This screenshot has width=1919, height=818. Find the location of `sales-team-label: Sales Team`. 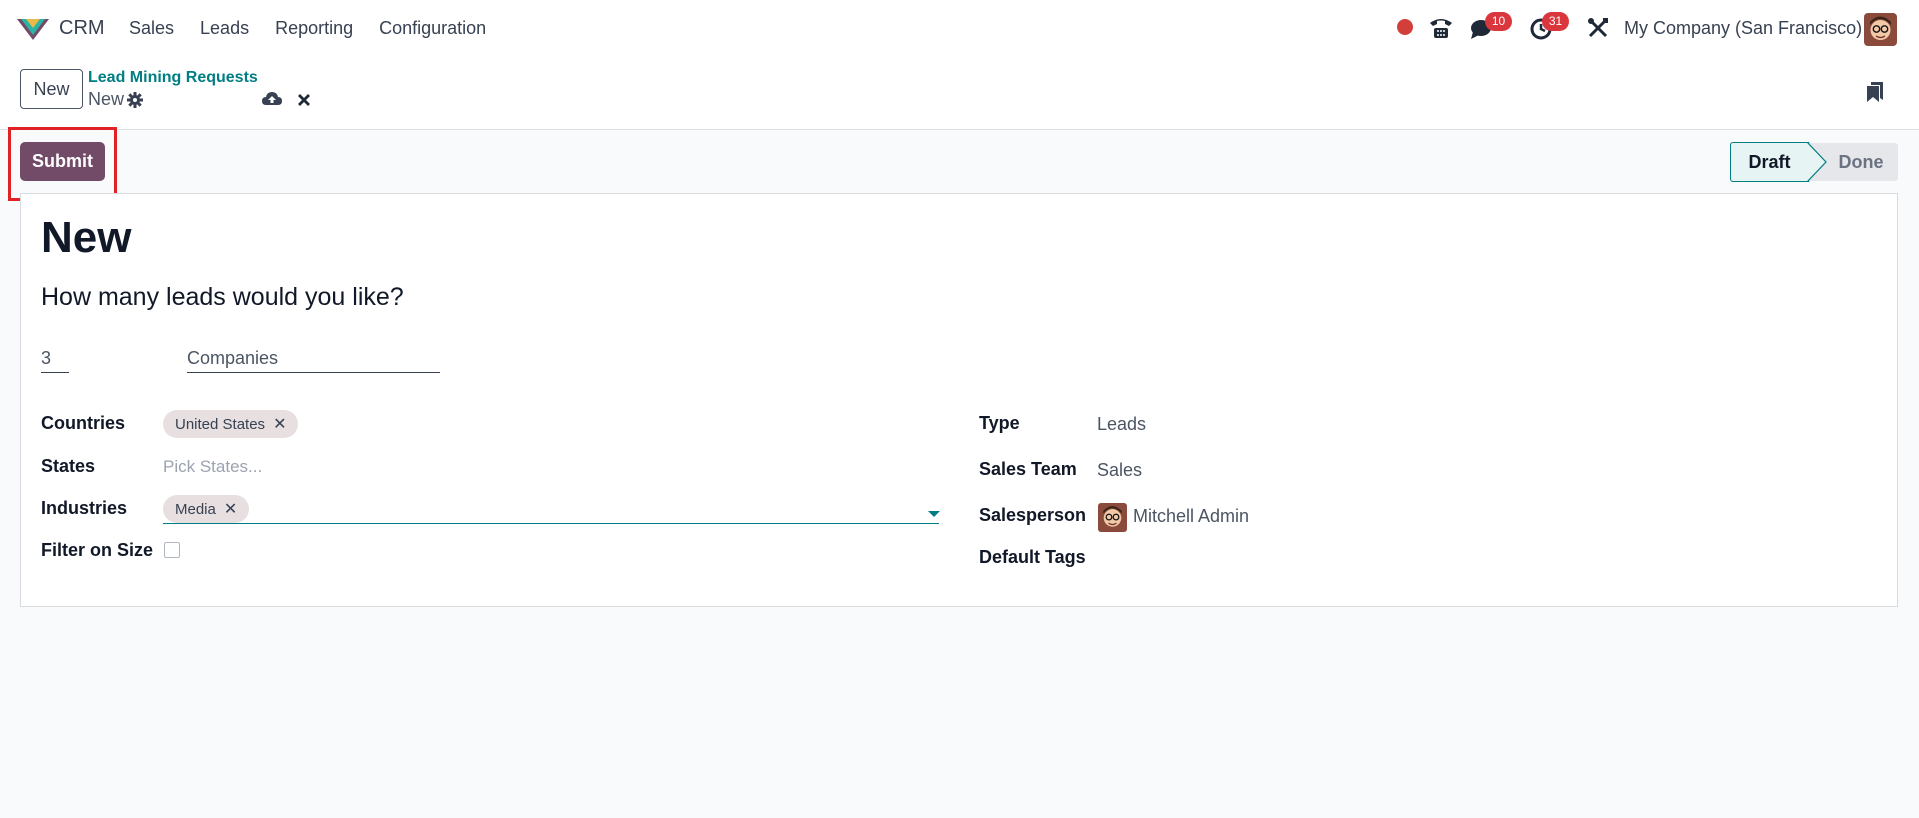

sales-team-label: Sales Team is located at coordinates (1028, 469).